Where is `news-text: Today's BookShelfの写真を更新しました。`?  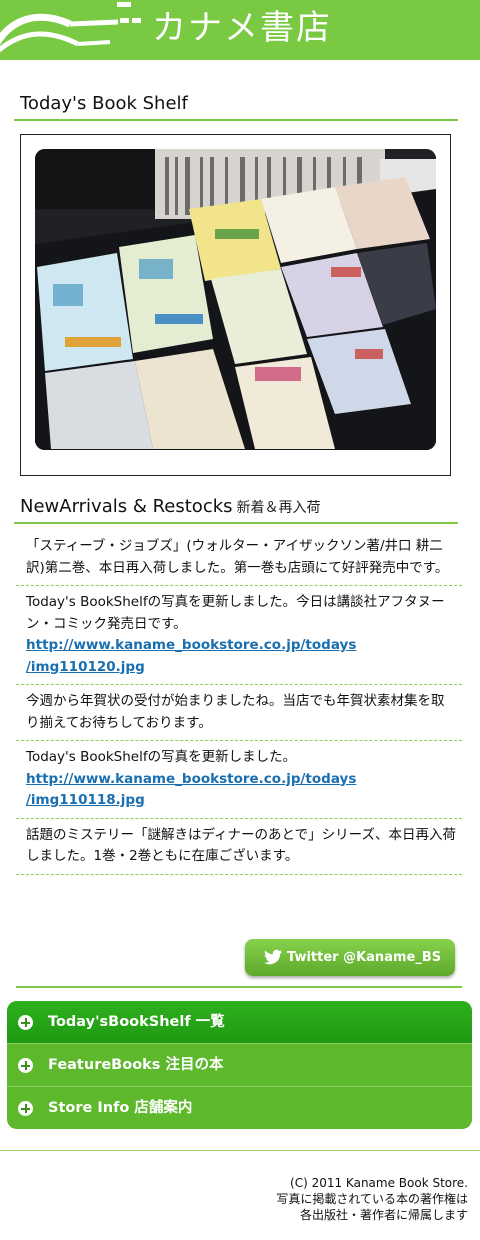 news-text: Today's BookShelfの写真を更新しました。 is located at coordinates (161, 757).